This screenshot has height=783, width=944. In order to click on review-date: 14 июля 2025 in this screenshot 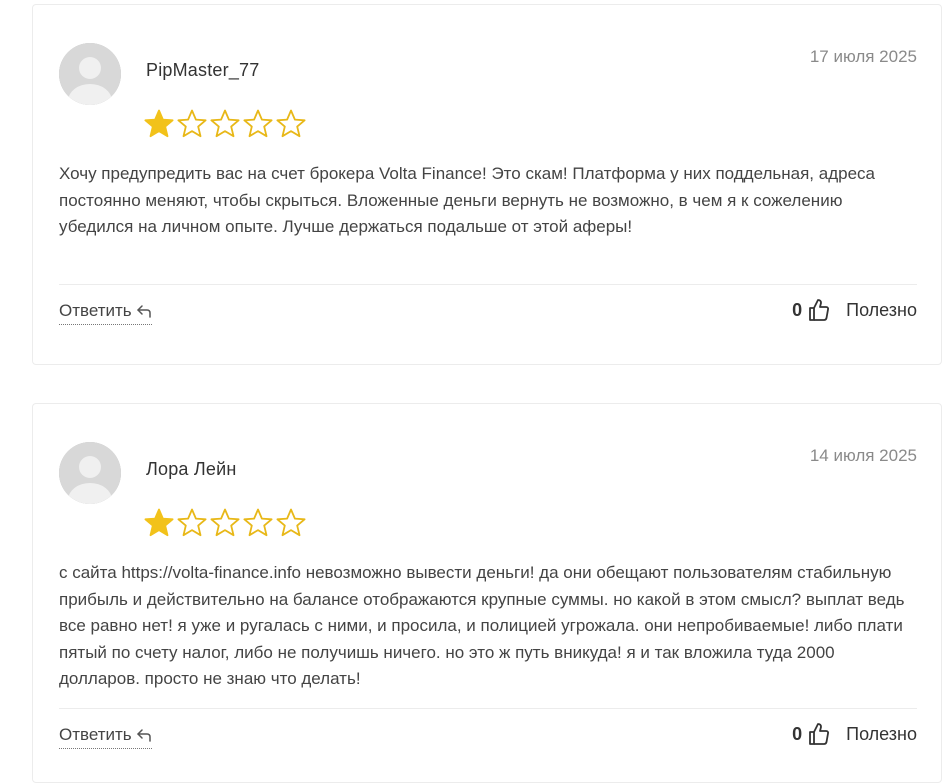, I will do `click(863, 455)`.